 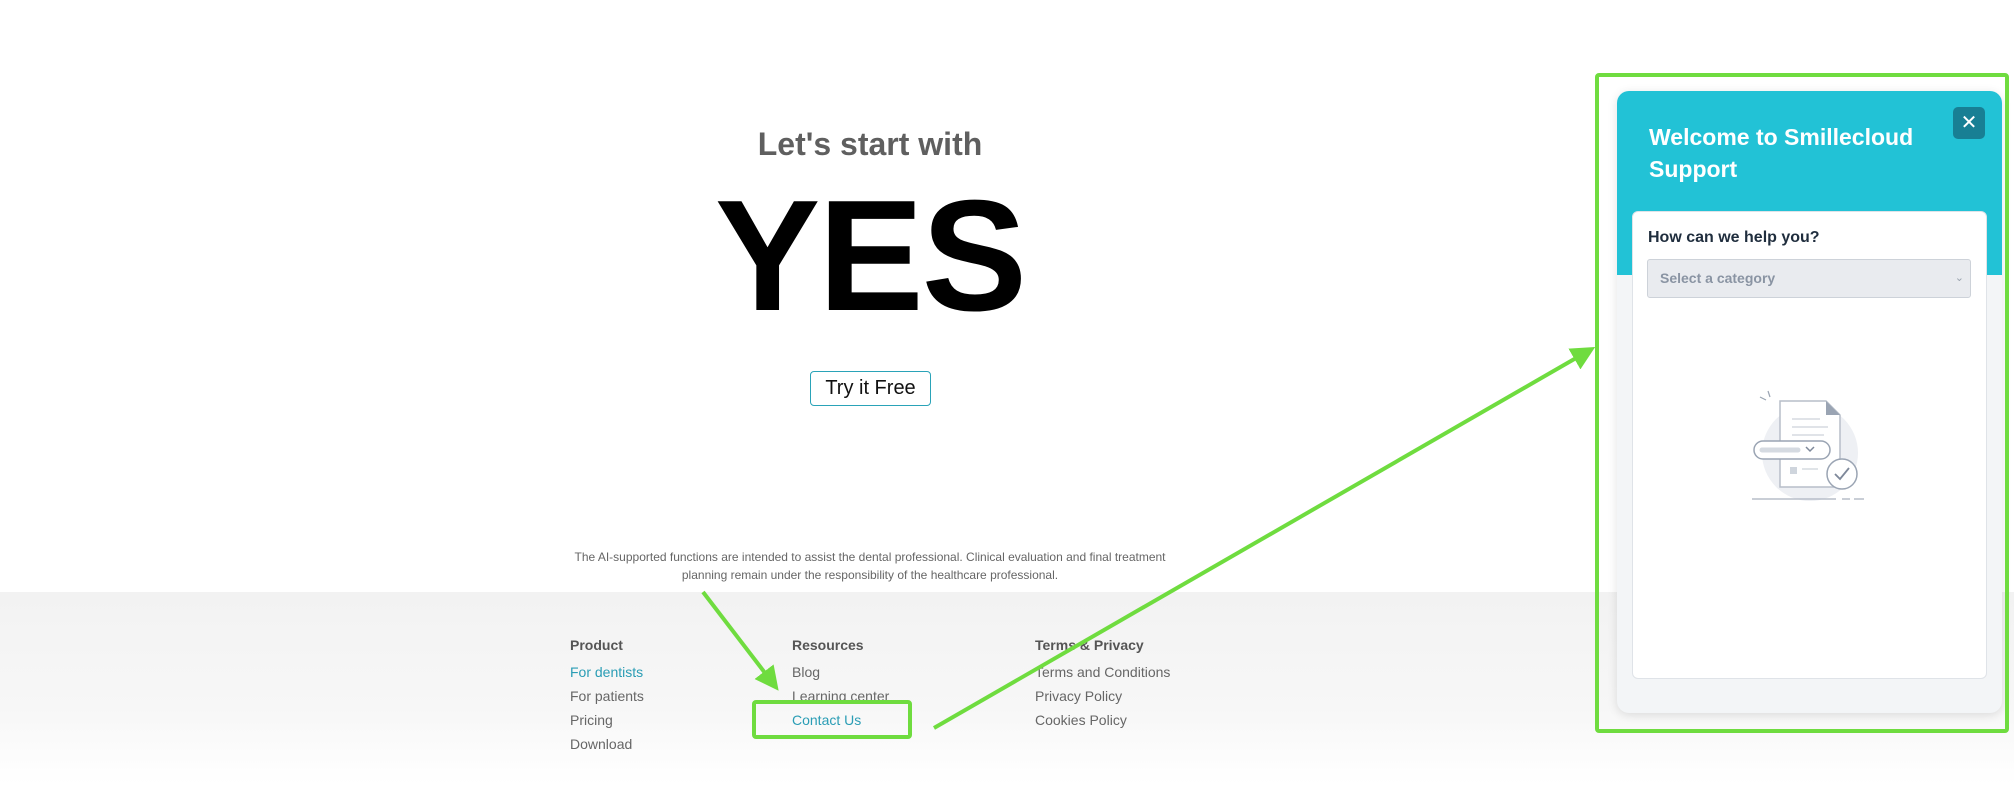 What do you see at coordinates (1102, 696) in the screenshot?
I see `footer-link-privacy: Privacy Policy` at bounding box center [1102, 696].